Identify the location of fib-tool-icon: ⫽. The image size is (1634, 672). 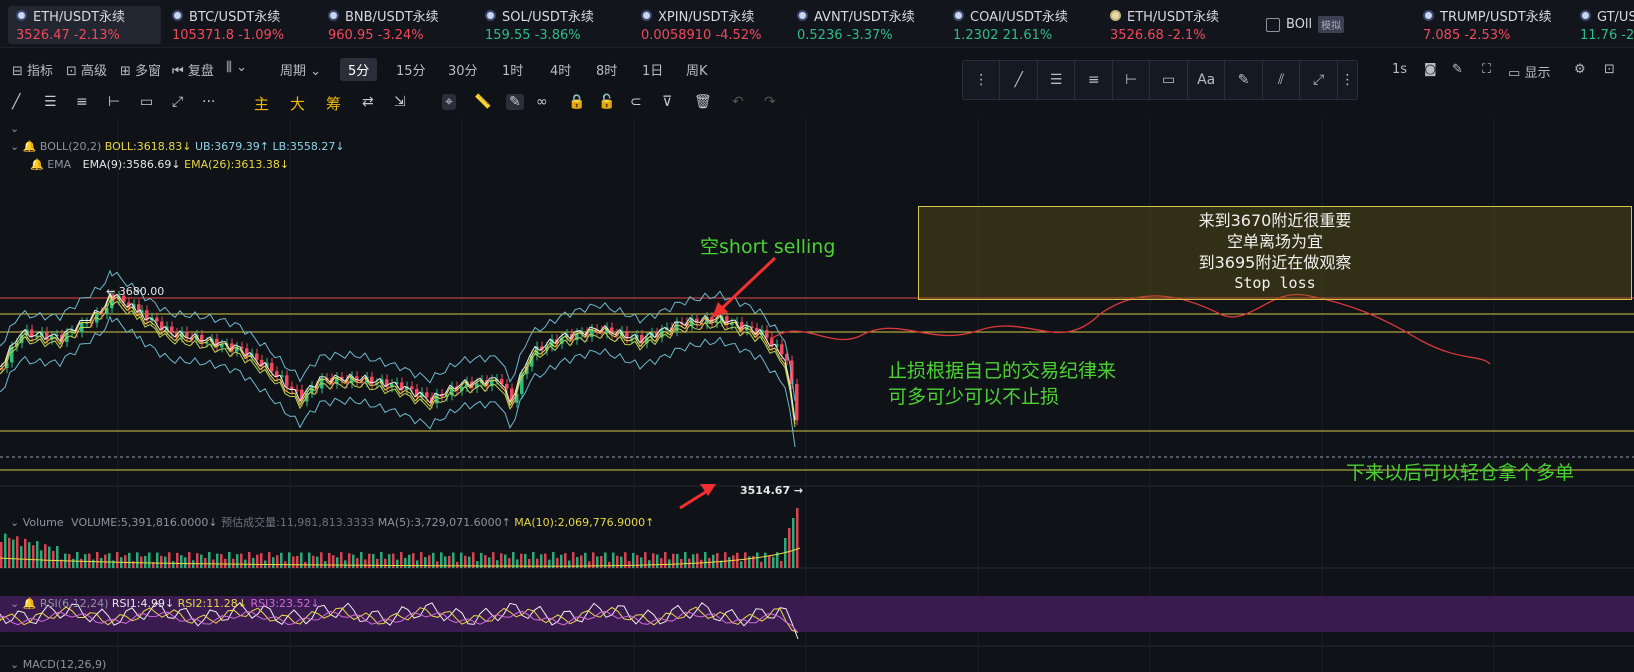
(1282, 80).